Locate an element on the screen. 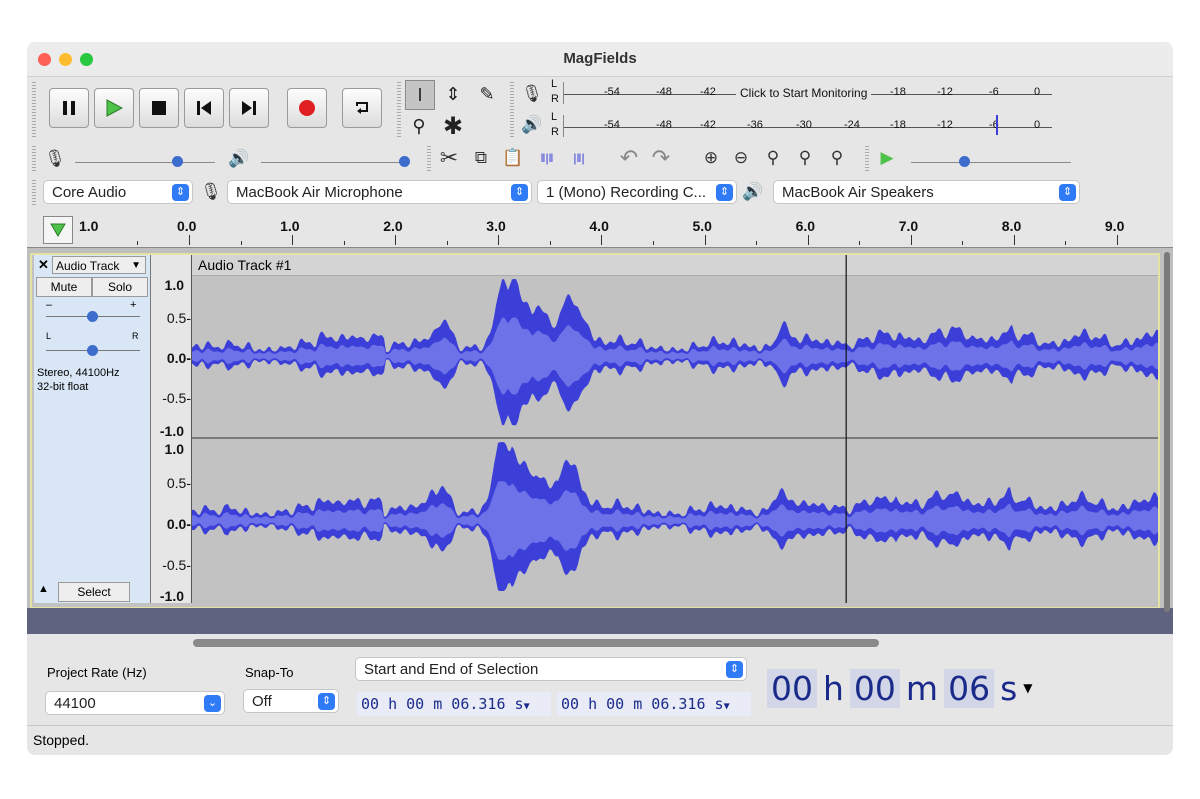 This screenshot has width=1200, height=799. play-tick-label: -12 is located at coordinates (945, 125).